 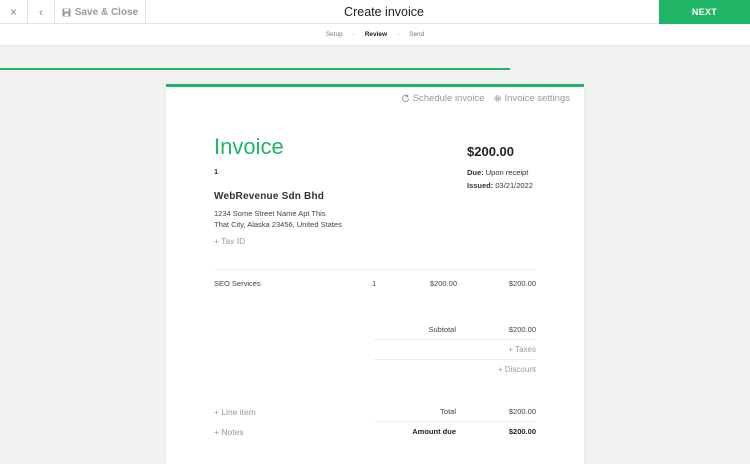 I want to click on total-value: $200.00, so click(x=522, y=411).